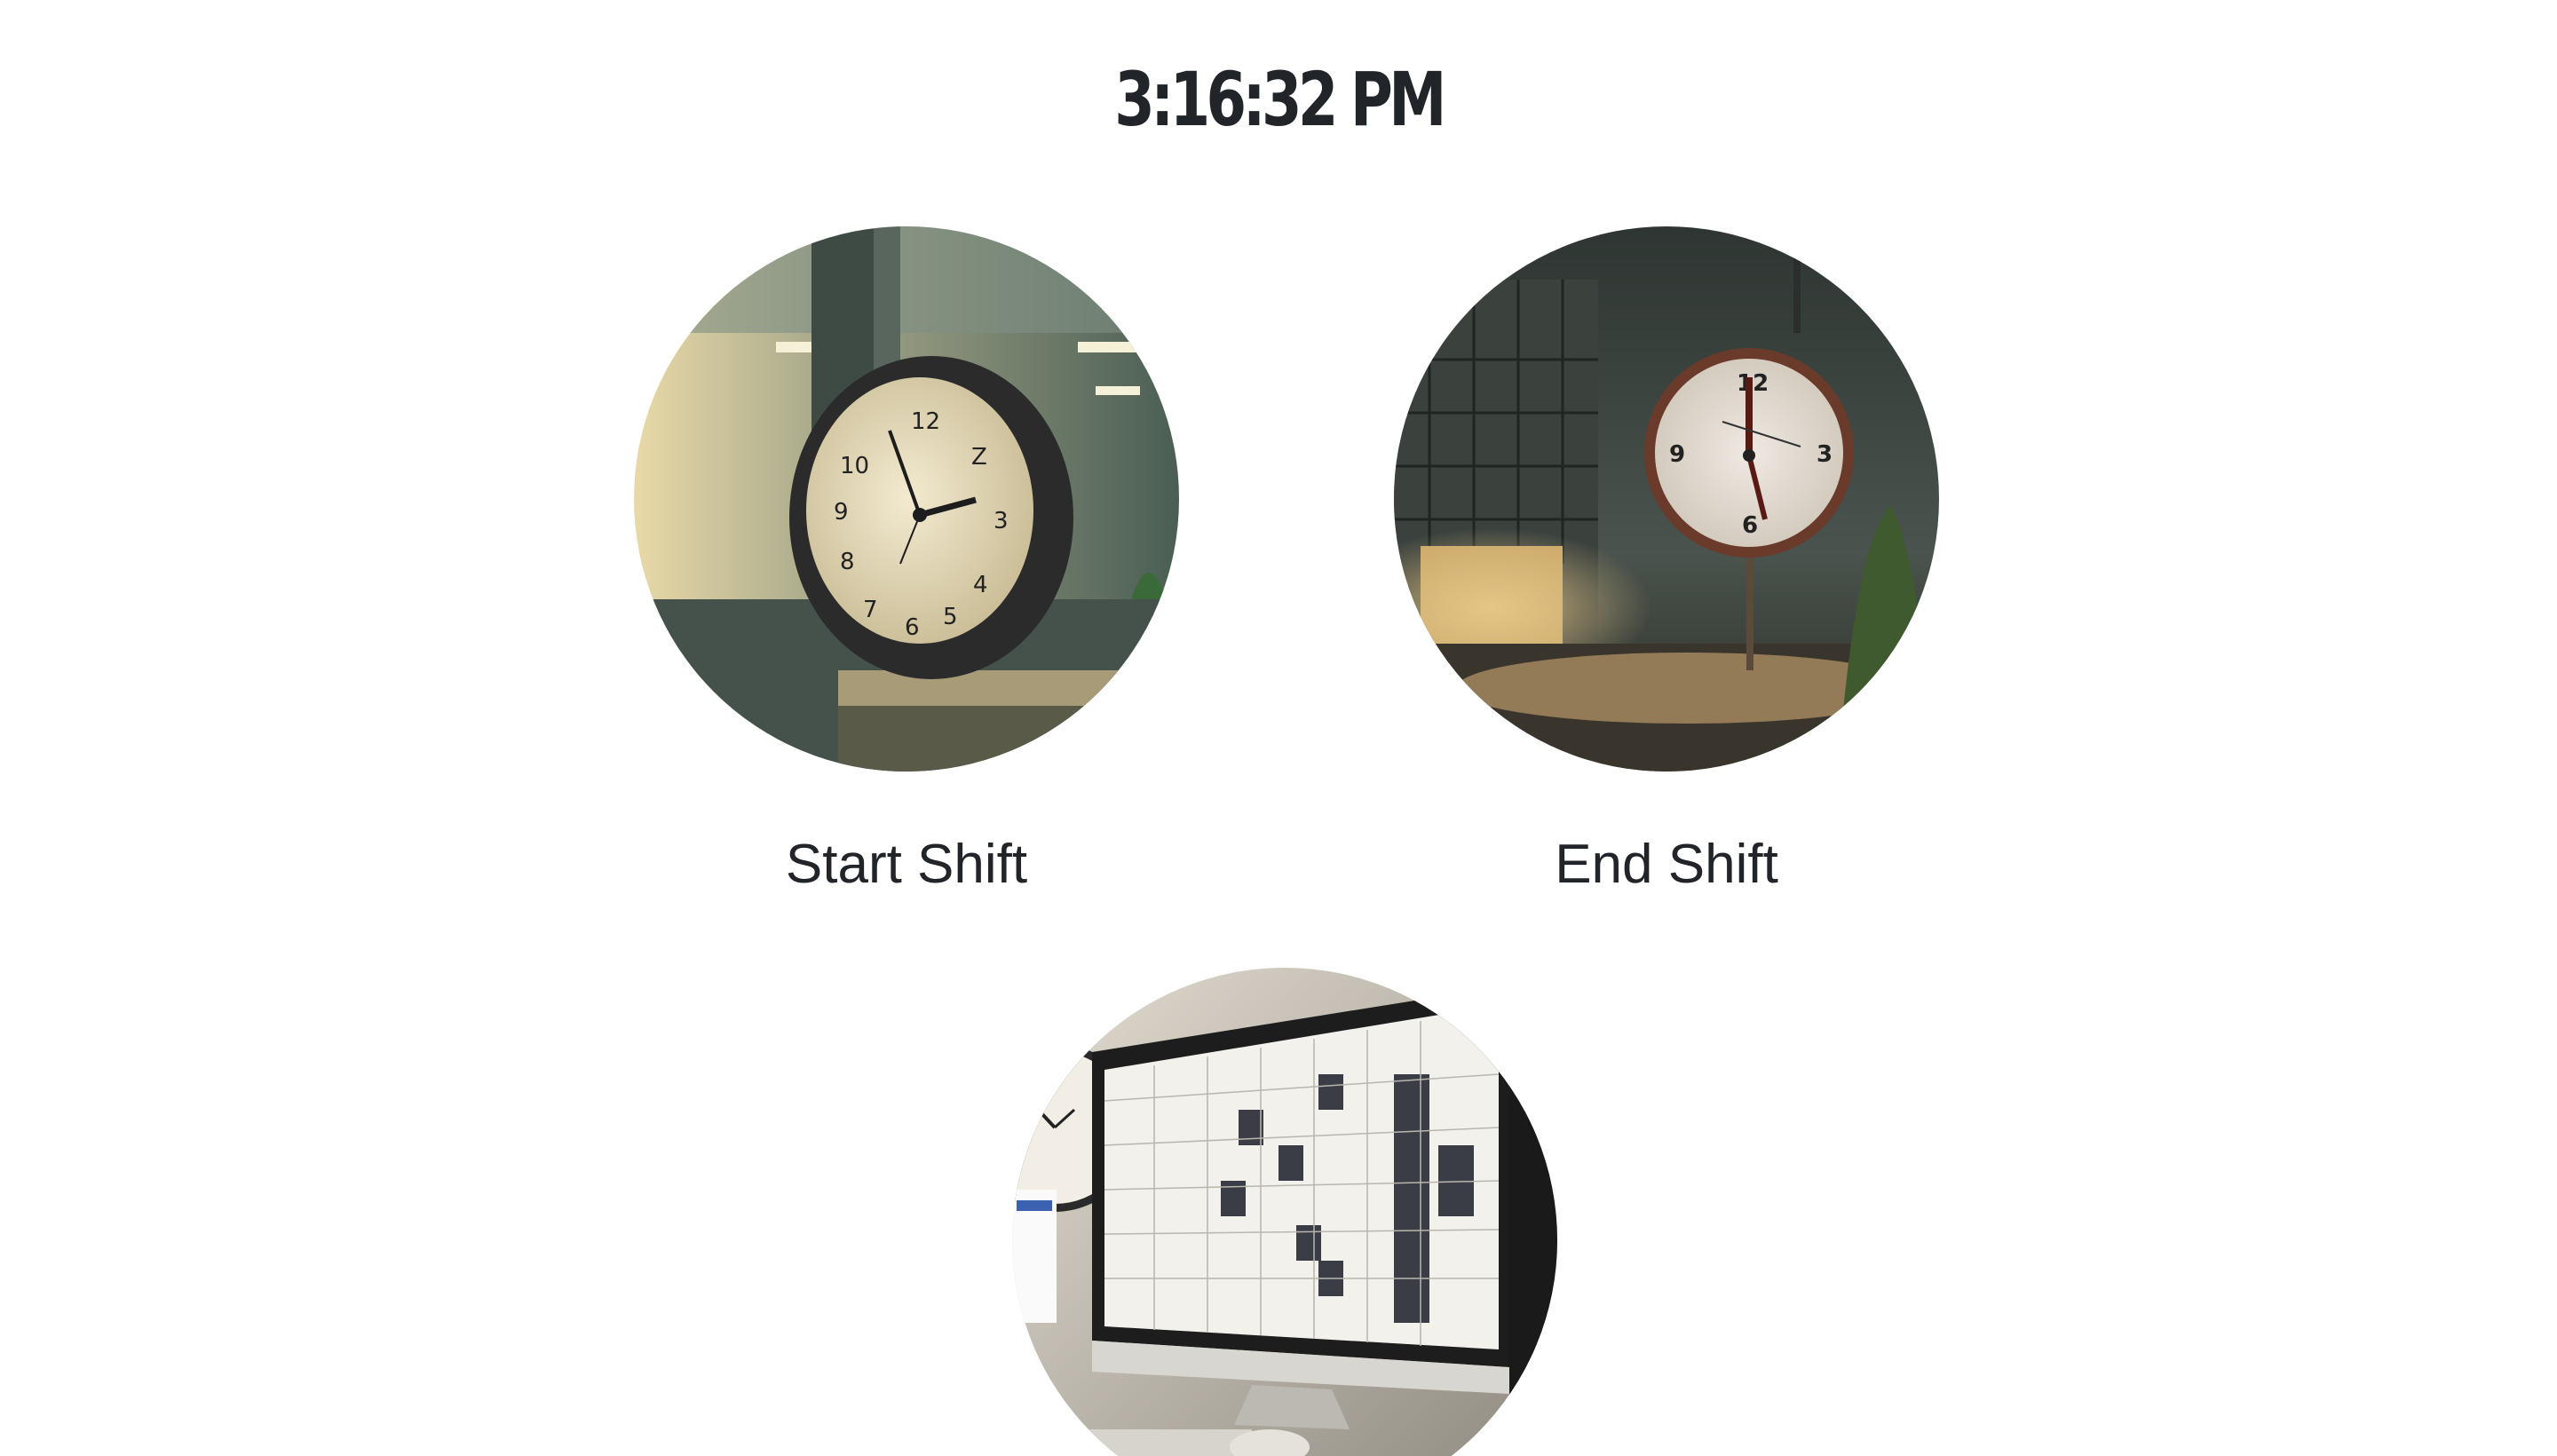 The height and width of the screenshot is (1456, 2557). I want to click on svg-text: 8, so click(847, 562).